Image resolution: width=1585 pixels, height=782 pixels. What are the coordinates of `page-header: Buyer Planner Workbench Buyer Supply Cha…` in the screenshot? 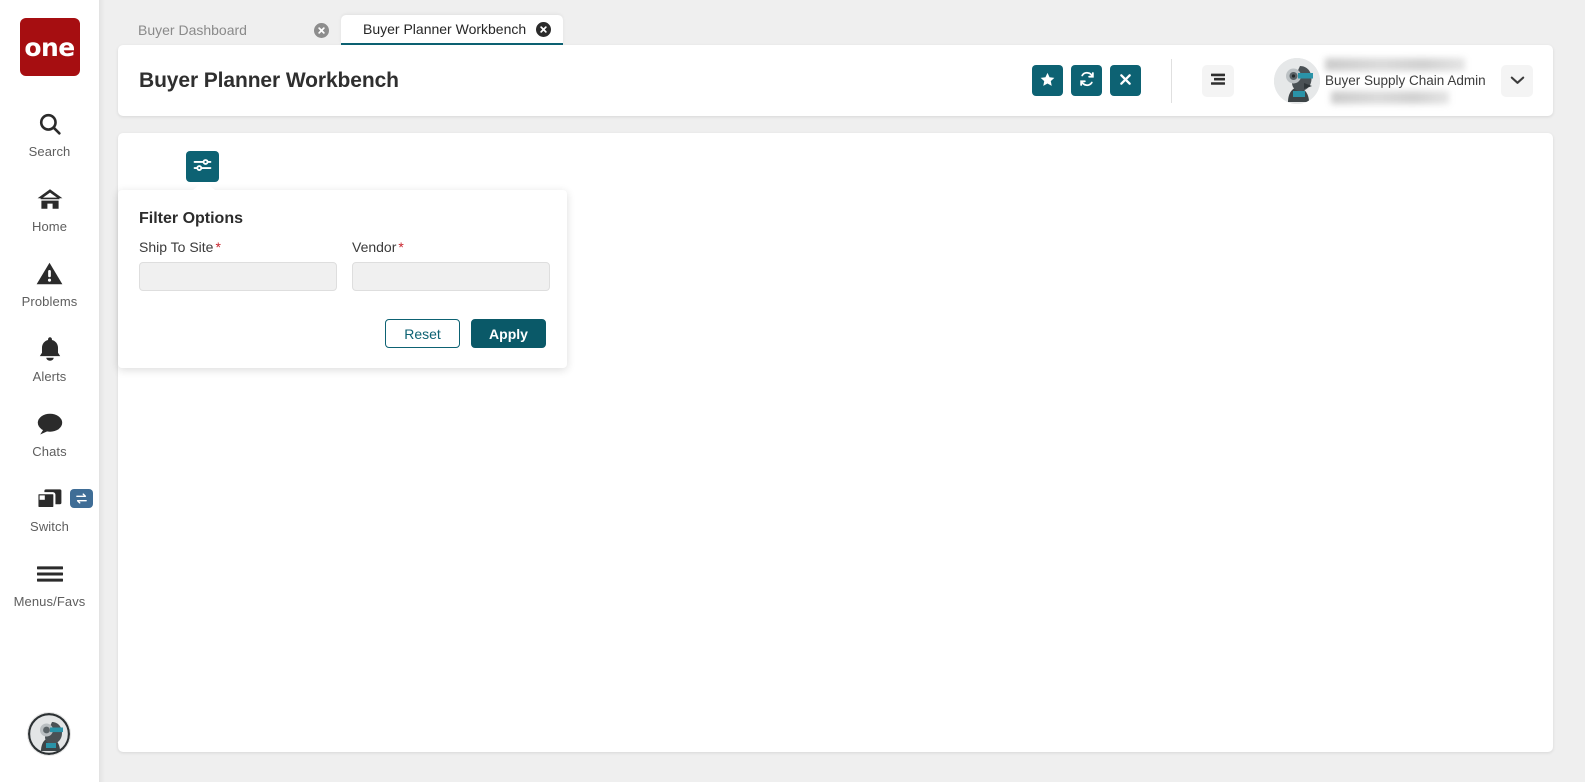 It's located at (835, 80).